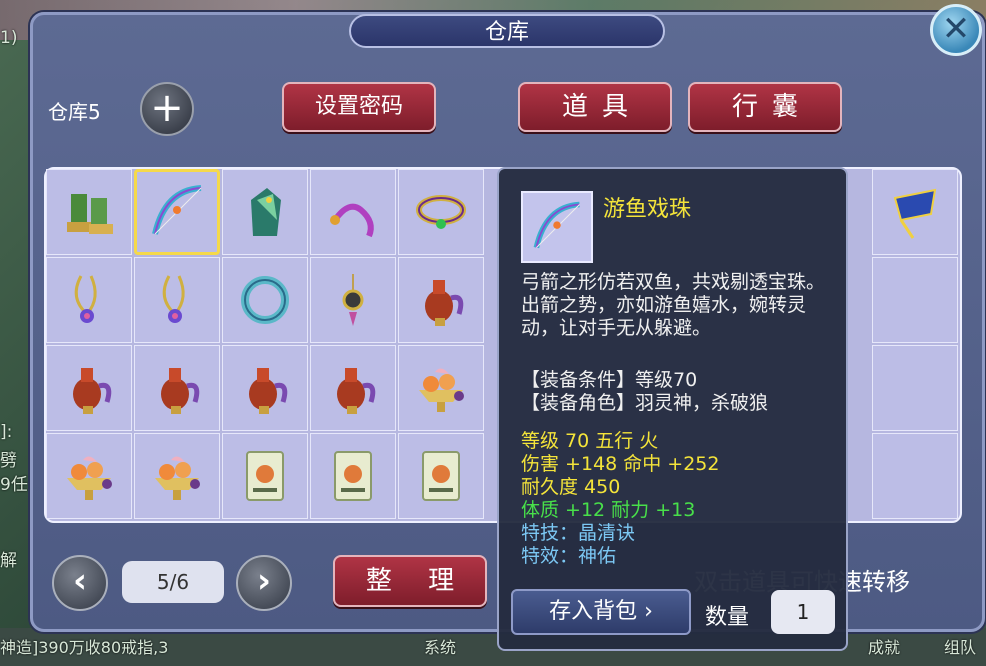 This screenshot has height=666, width=986. Describe the element at coordinates (578, 533) in the screenshot. I see `tooltip-special-skill: 特技：晶清诀` at that location.